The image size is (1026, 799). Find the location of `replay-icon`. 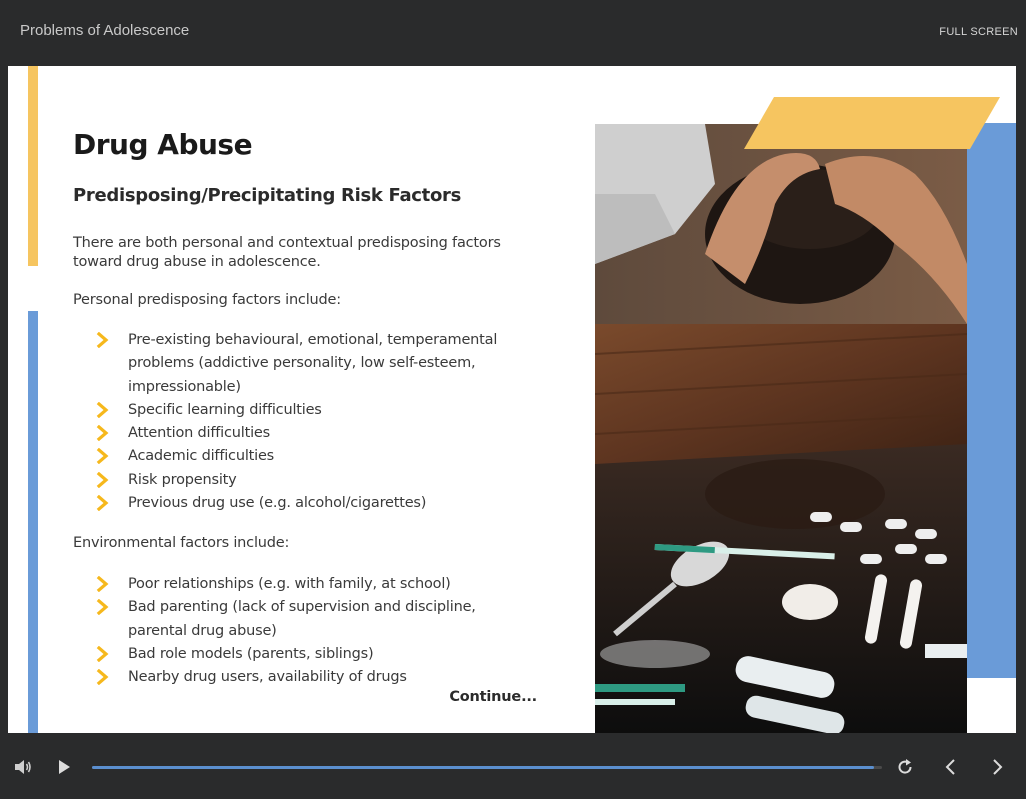

replay-icon is located at coordinates (905, 767).